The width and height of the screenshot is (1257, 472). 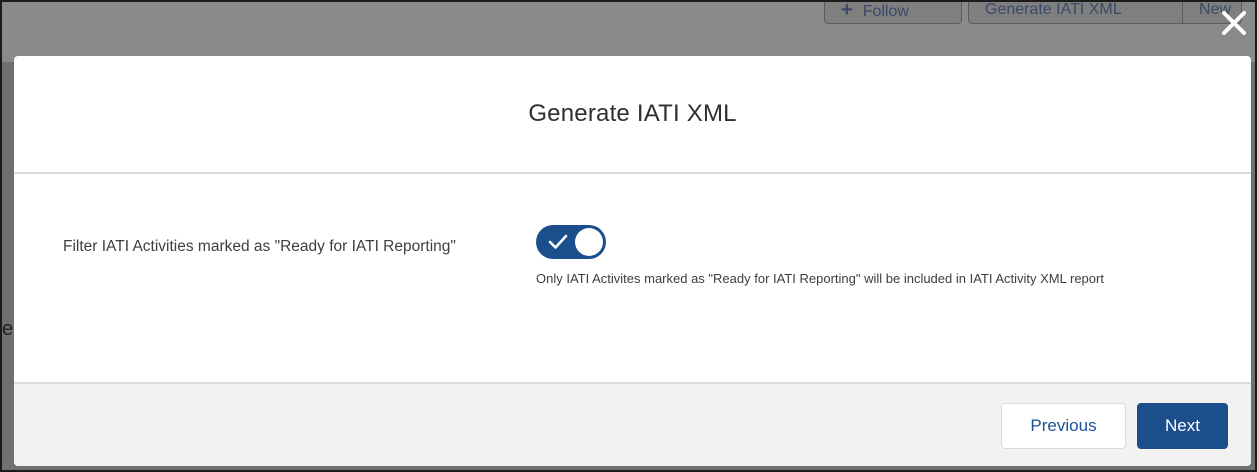 I want to click on background-follow-button: + Follow, so click(x=893, y=12).